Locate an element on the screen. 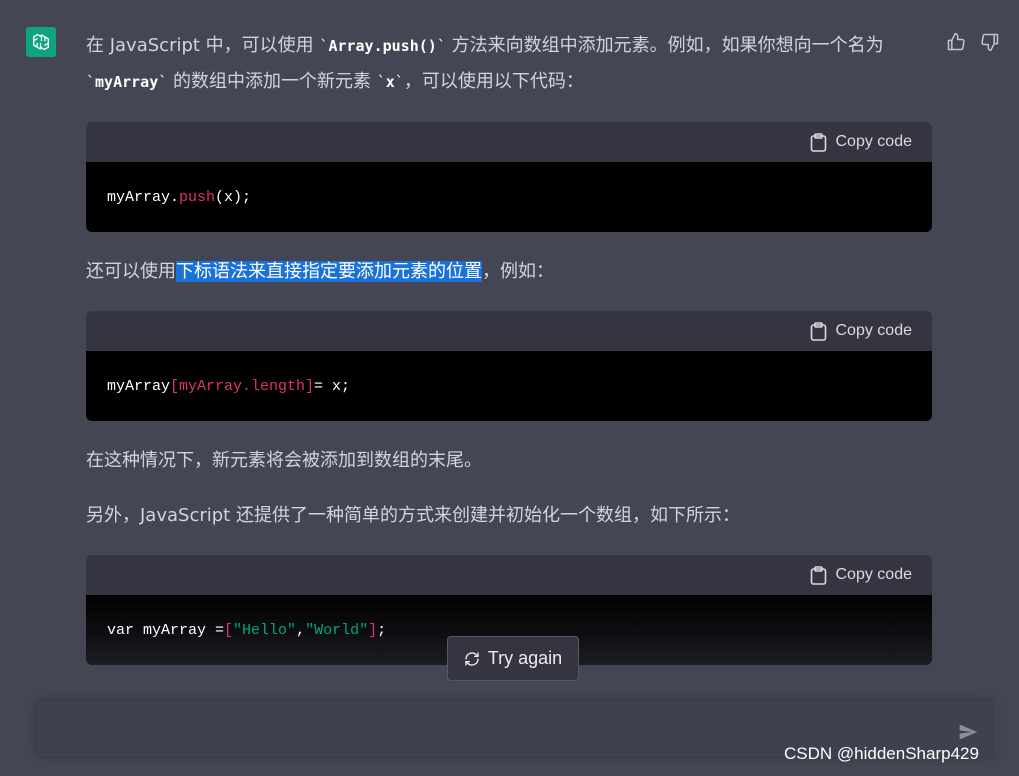  code-token: = x; is located at coordinates (332, 386).